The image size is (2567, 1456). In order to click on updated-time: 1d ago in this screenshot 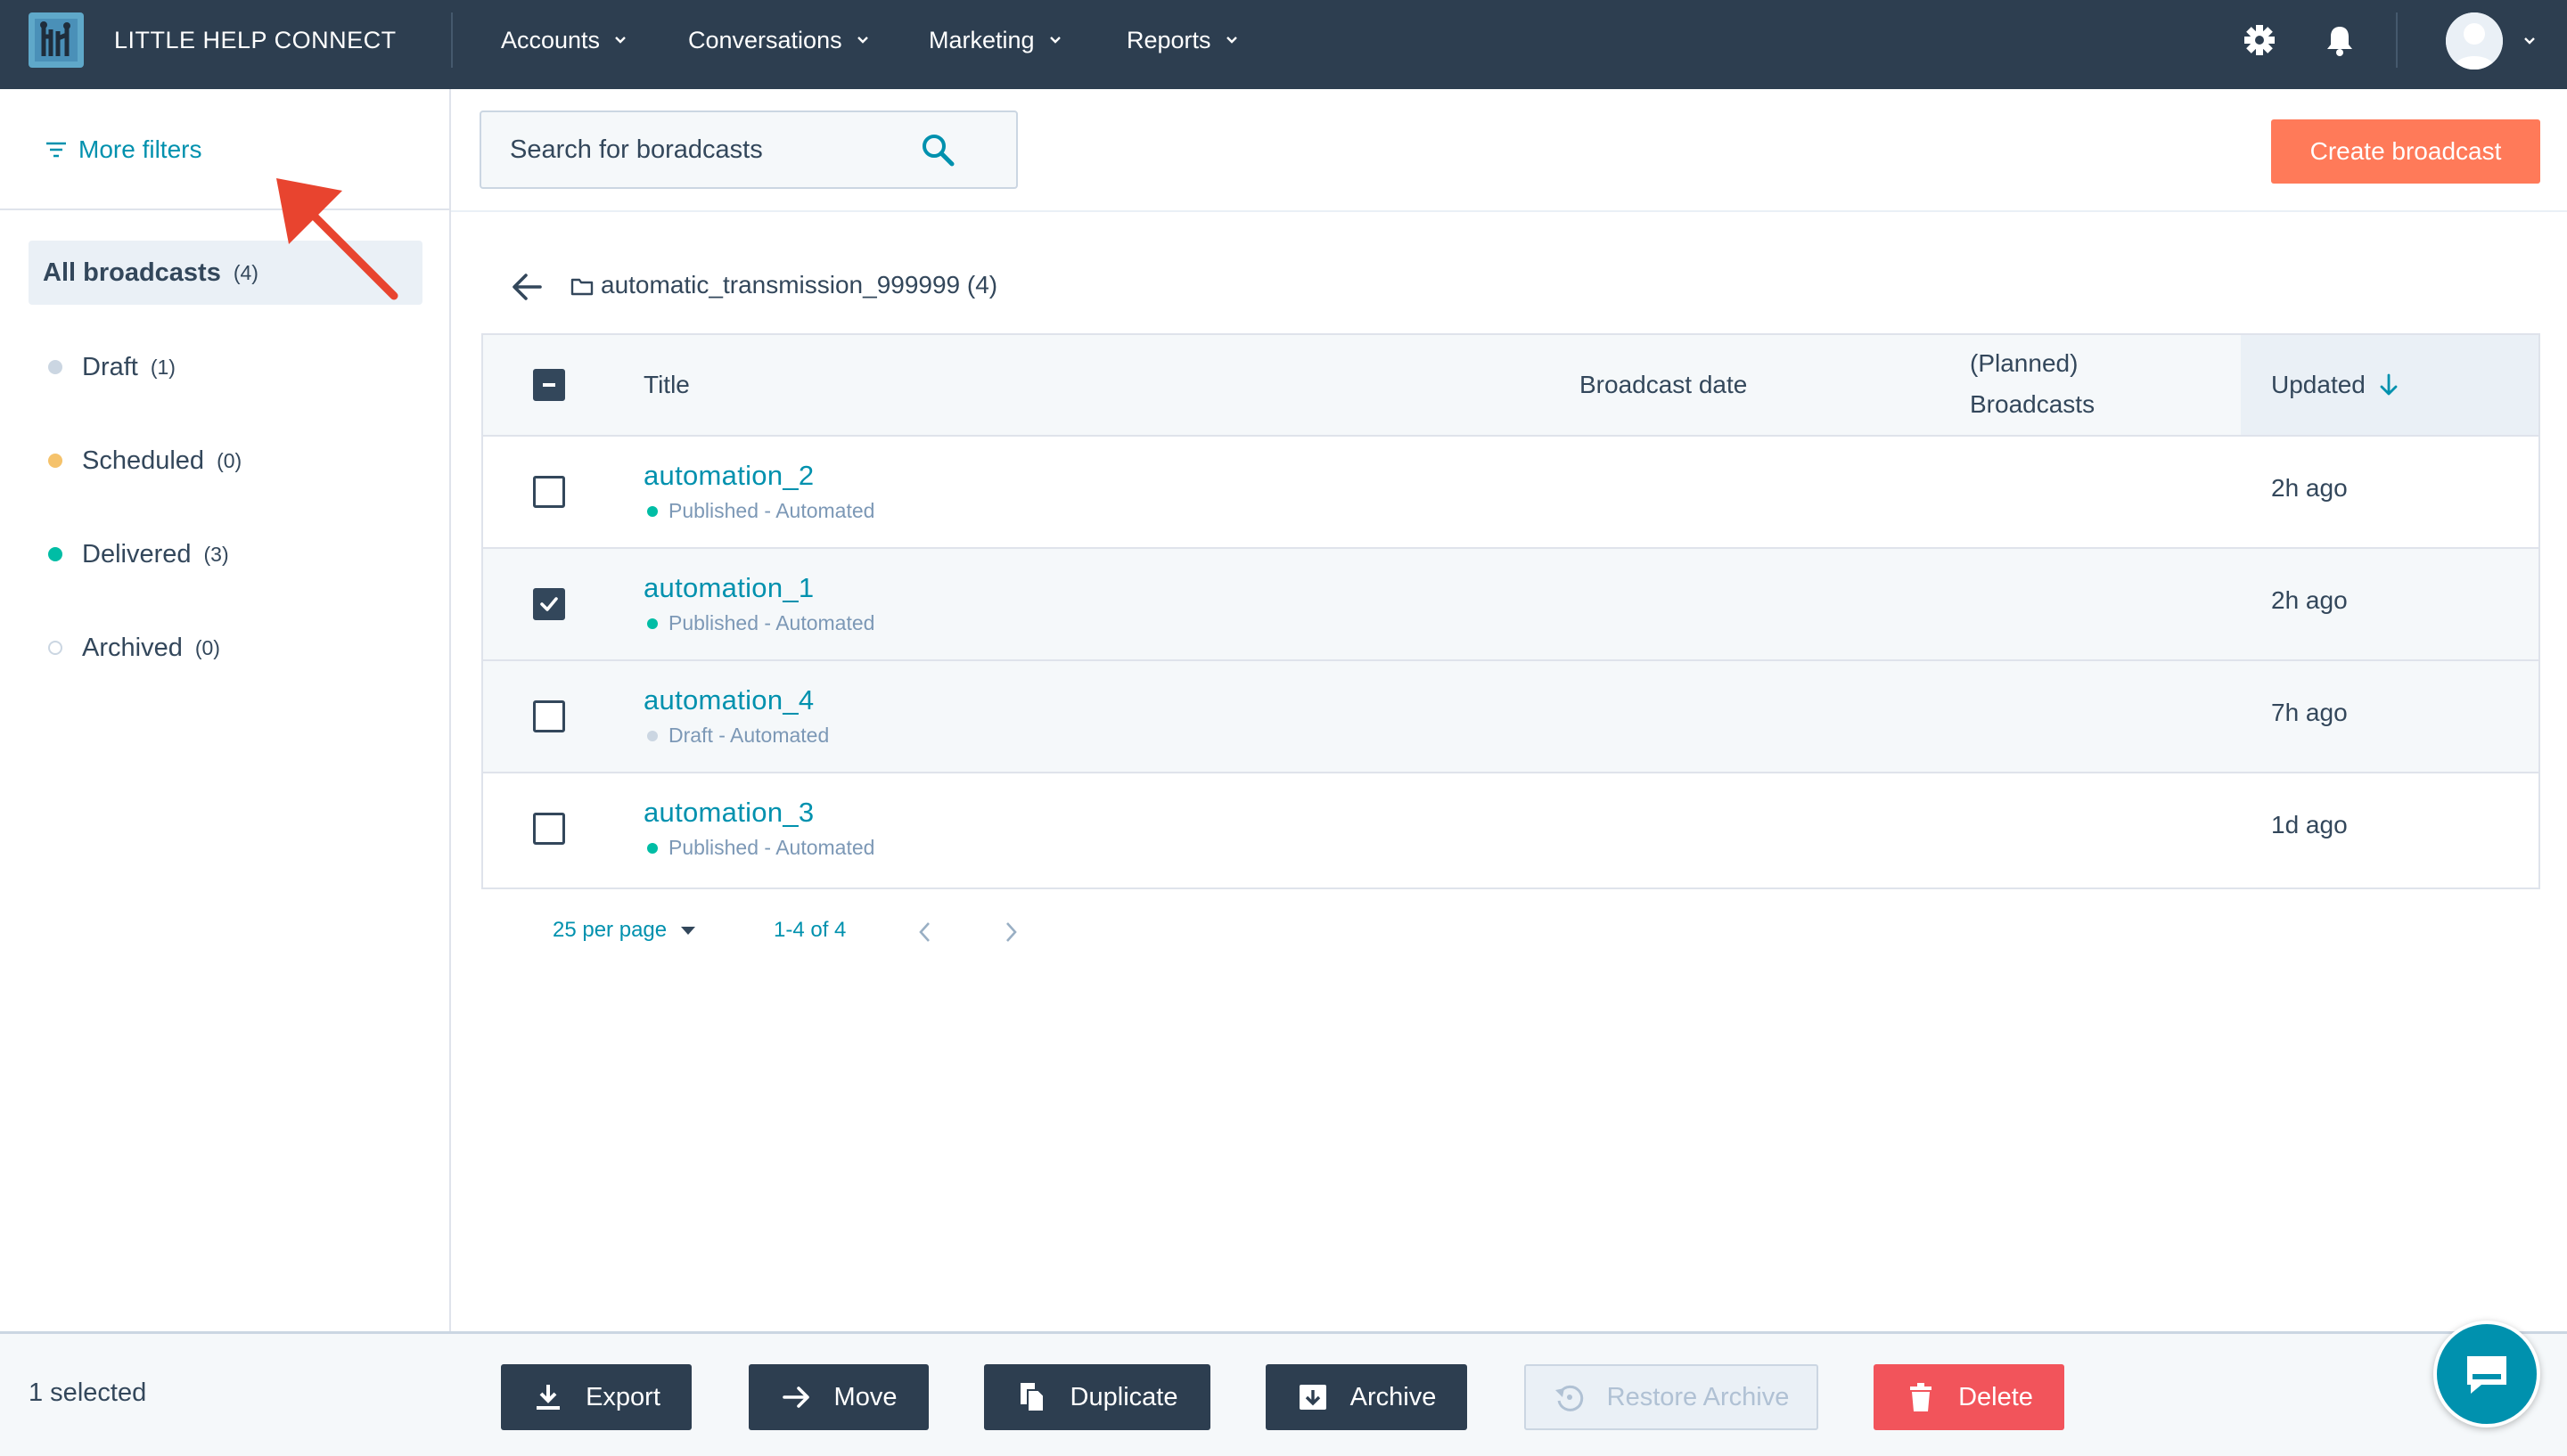, I will do `click(2310, 824)`.